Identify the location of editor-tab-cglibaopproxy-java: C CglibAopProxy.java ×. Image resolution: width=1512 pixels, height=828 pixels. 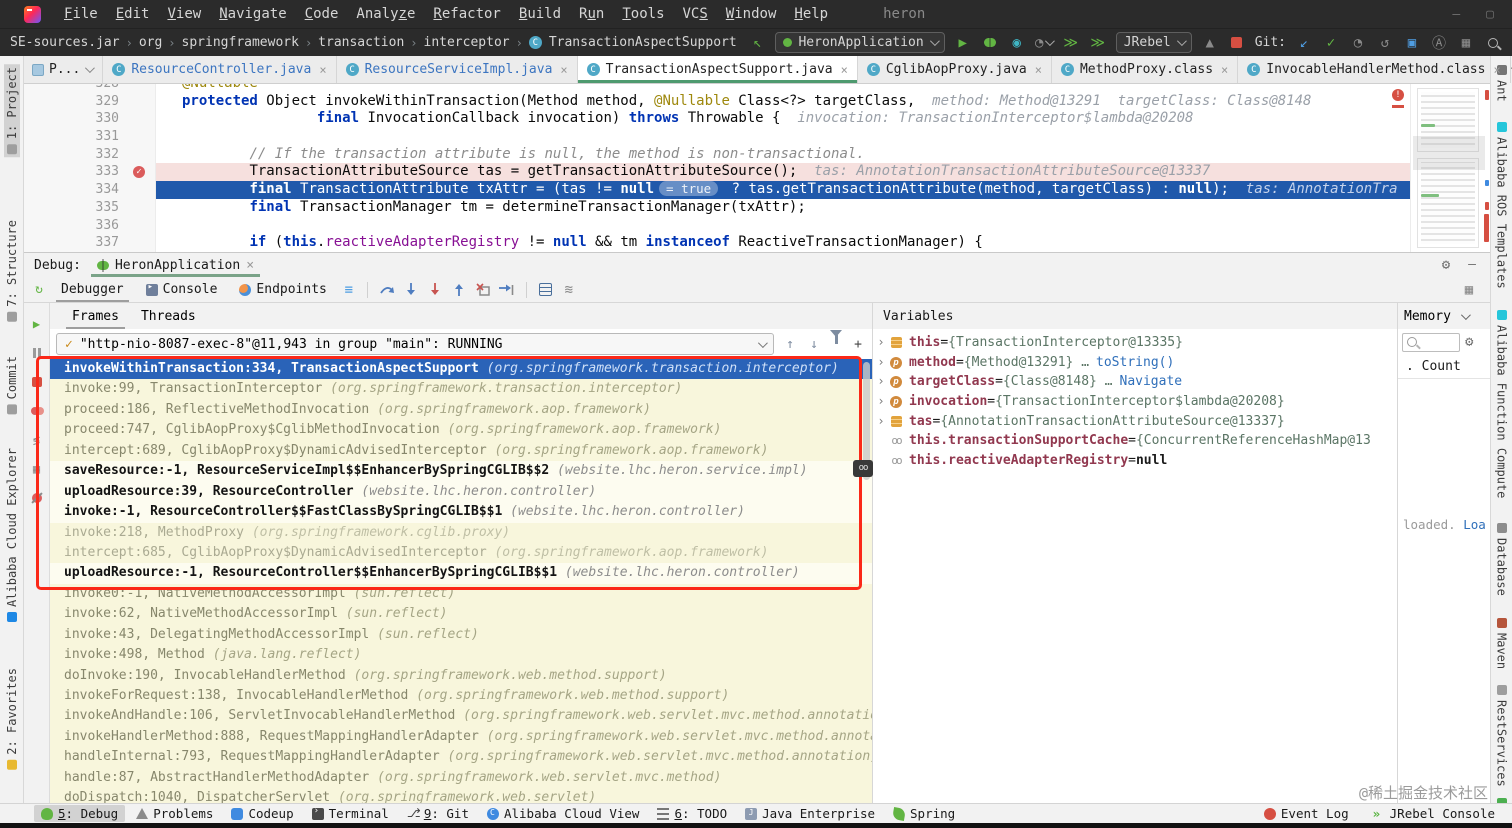
(955, 69).